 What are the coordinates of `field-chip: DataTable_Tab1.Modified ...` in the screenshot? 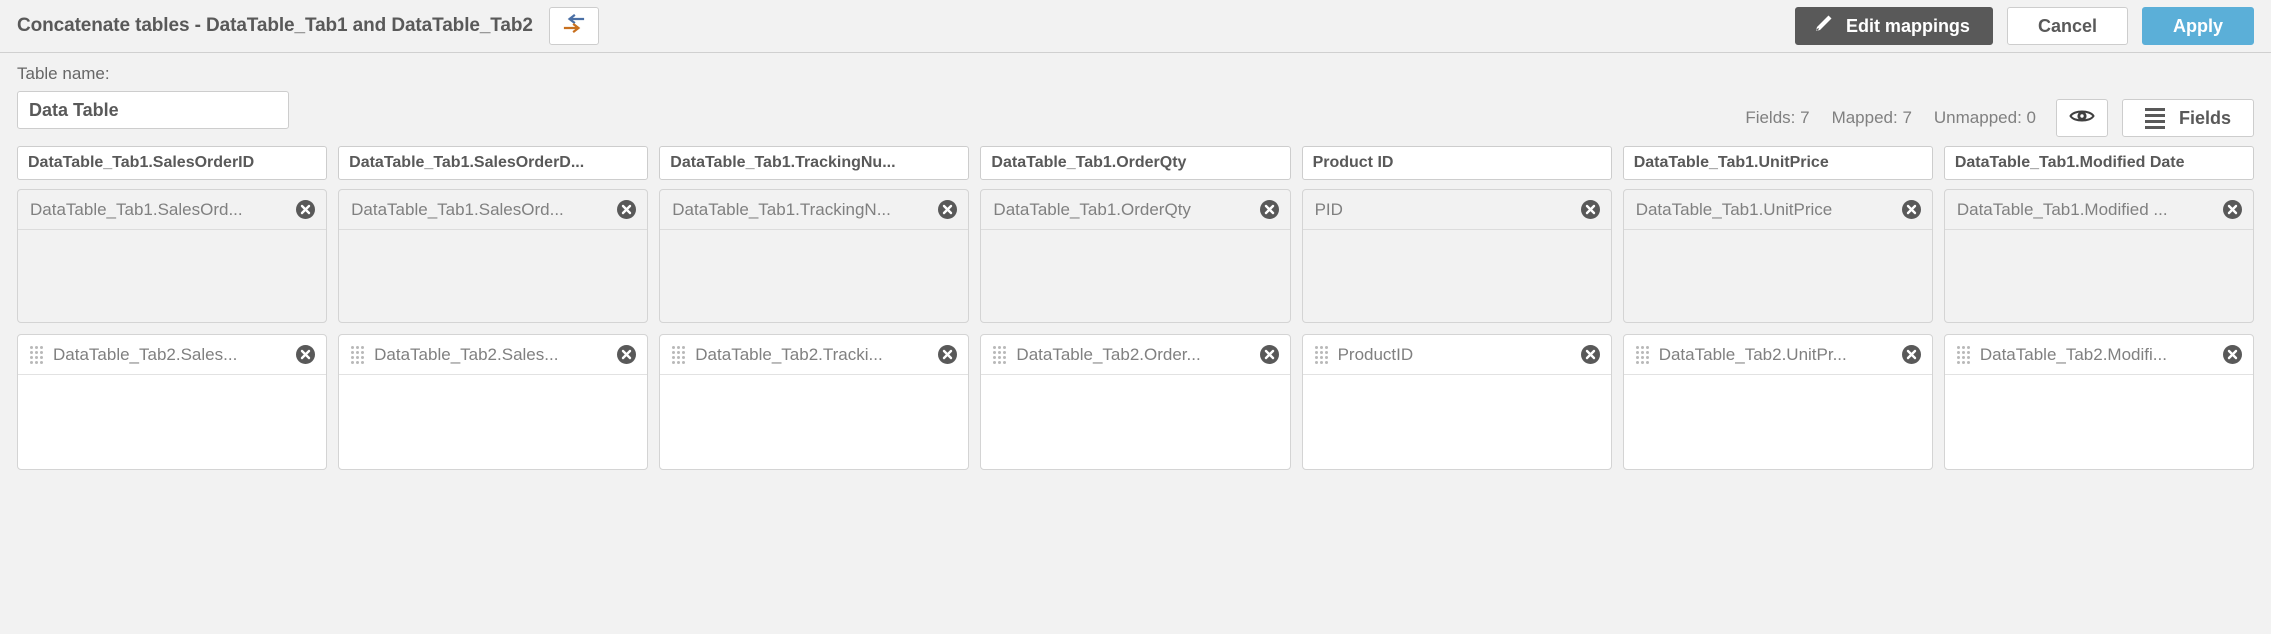 It's located at (2098, 210).